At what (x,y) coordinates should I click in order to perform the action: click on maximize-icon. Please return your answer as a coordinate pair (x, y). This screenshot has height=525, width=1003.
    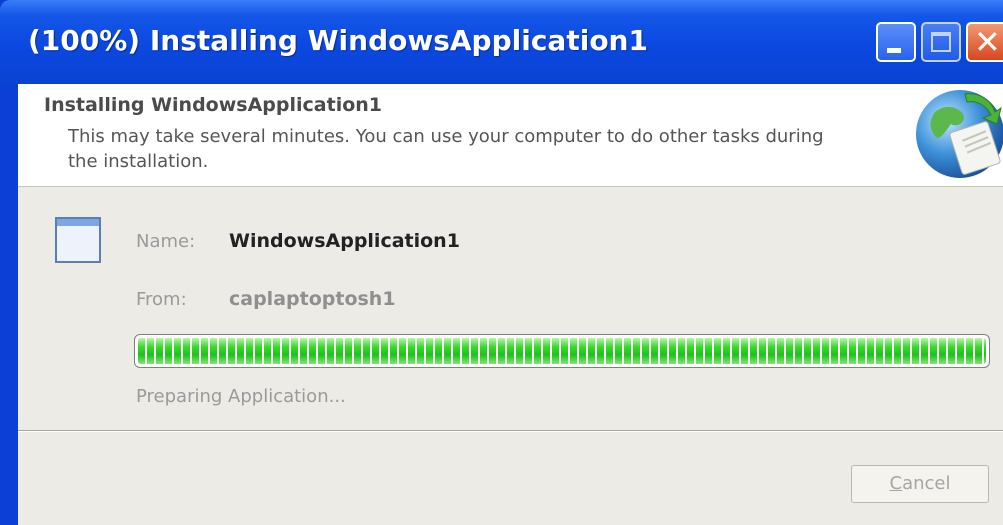
    Looking at the image, I should click on (941, 42).